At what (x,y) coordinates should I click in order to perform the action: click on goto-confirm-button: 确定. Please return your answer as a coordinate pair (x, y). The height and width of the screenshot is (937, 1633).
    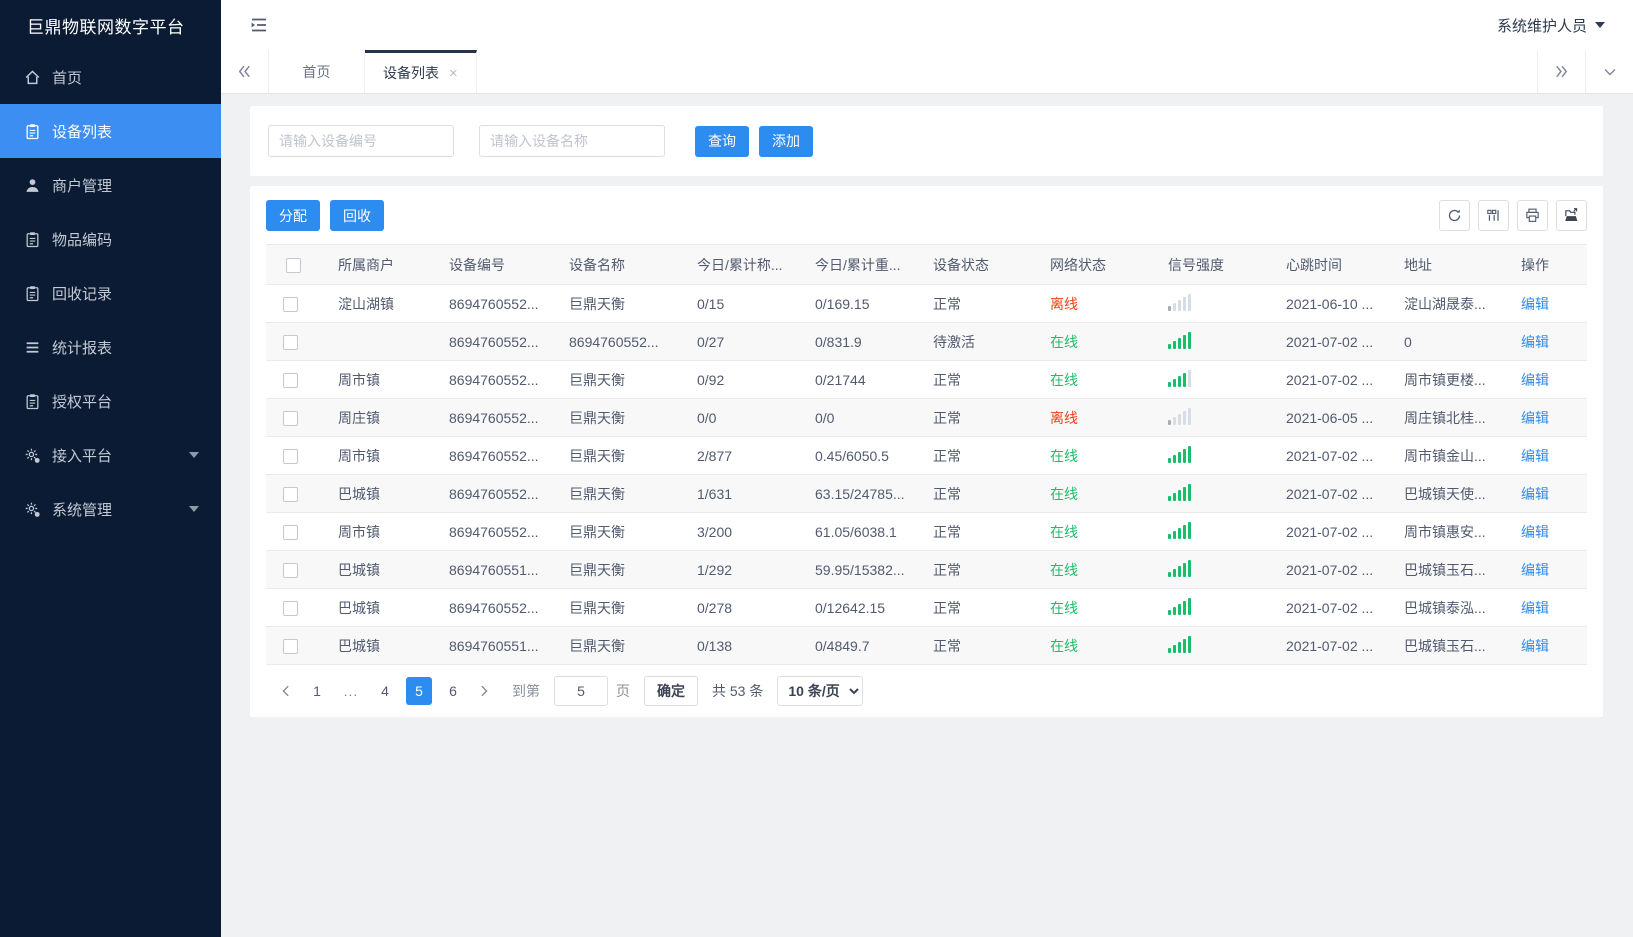
    Looking at the image, I should click on (671, 691).